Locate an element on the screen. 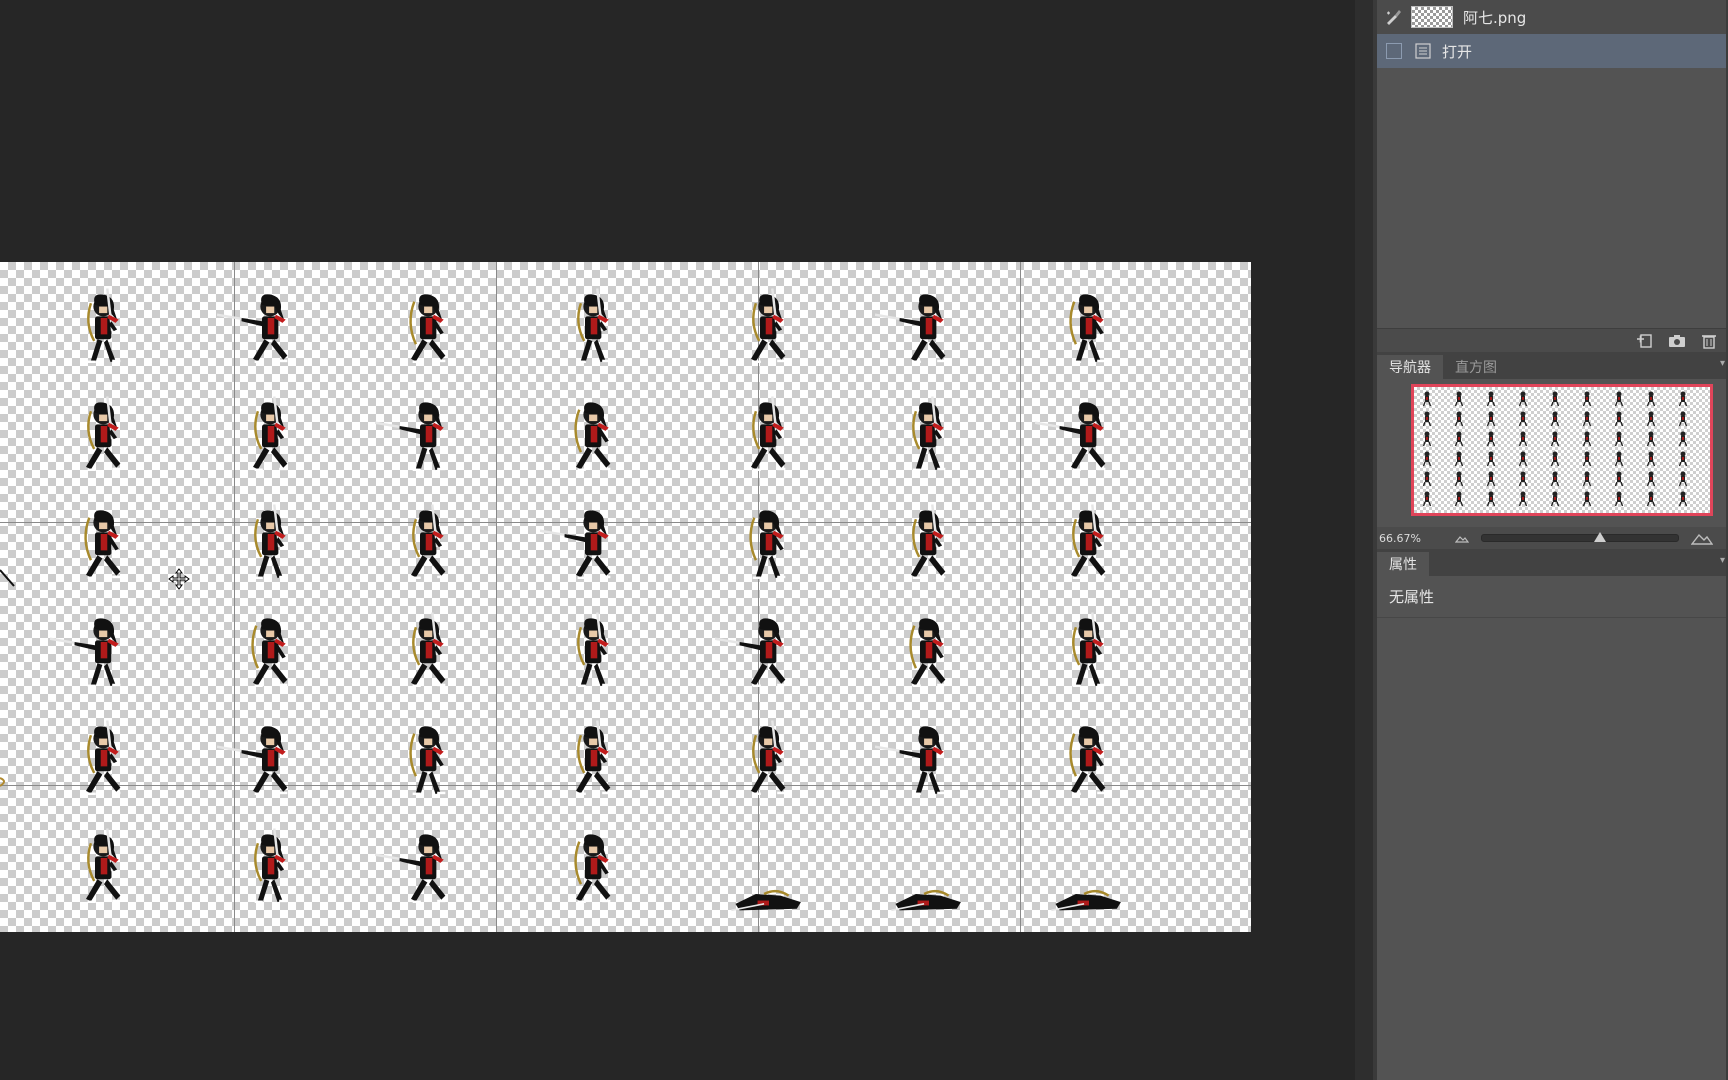  navigator-zoom-bar: 66.67% is located at coordinates (1552, 538).